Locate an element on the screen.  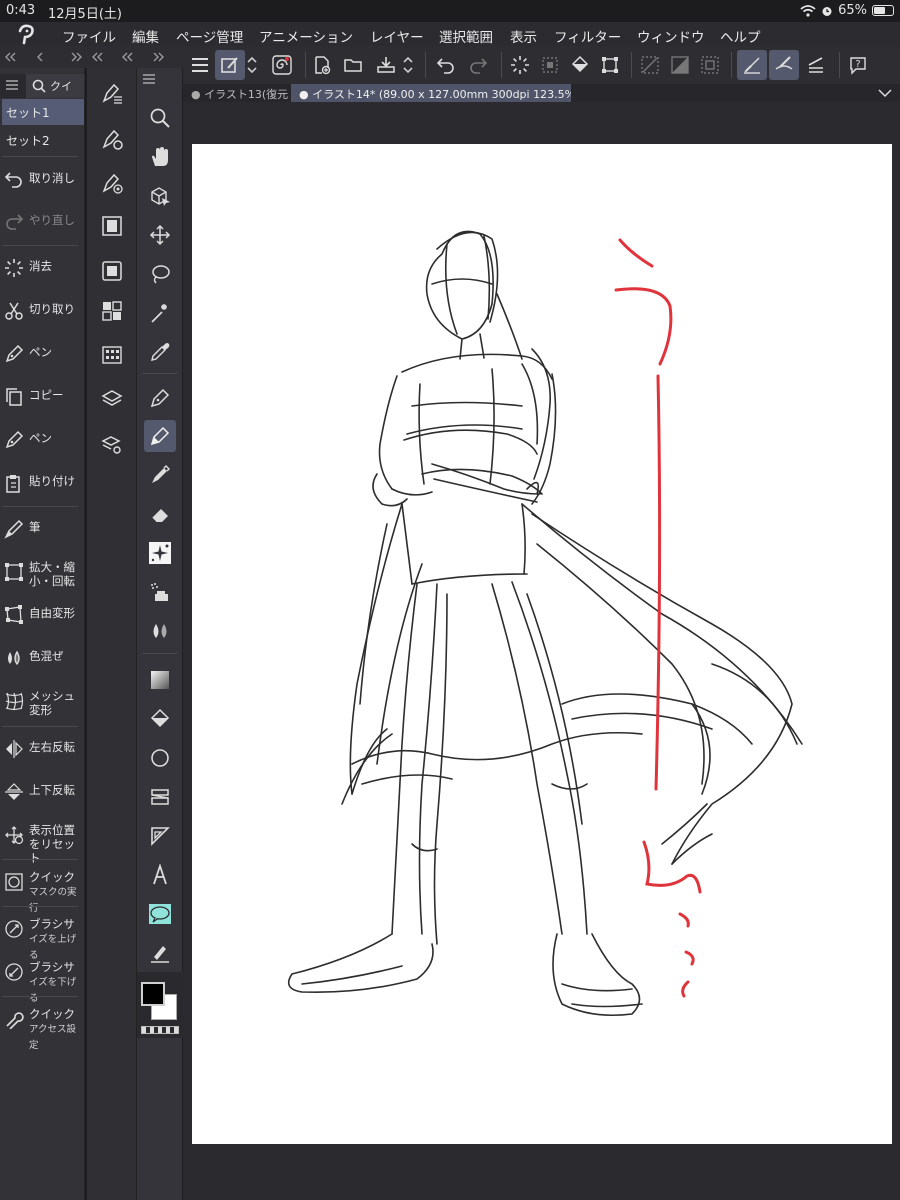
panel-menu-icon is located at coordinates (12, 85).